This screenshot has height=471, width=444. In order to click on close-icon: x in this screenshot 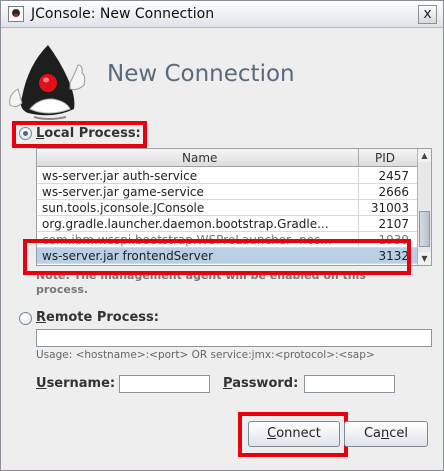, I will do `click(427, 14)`.